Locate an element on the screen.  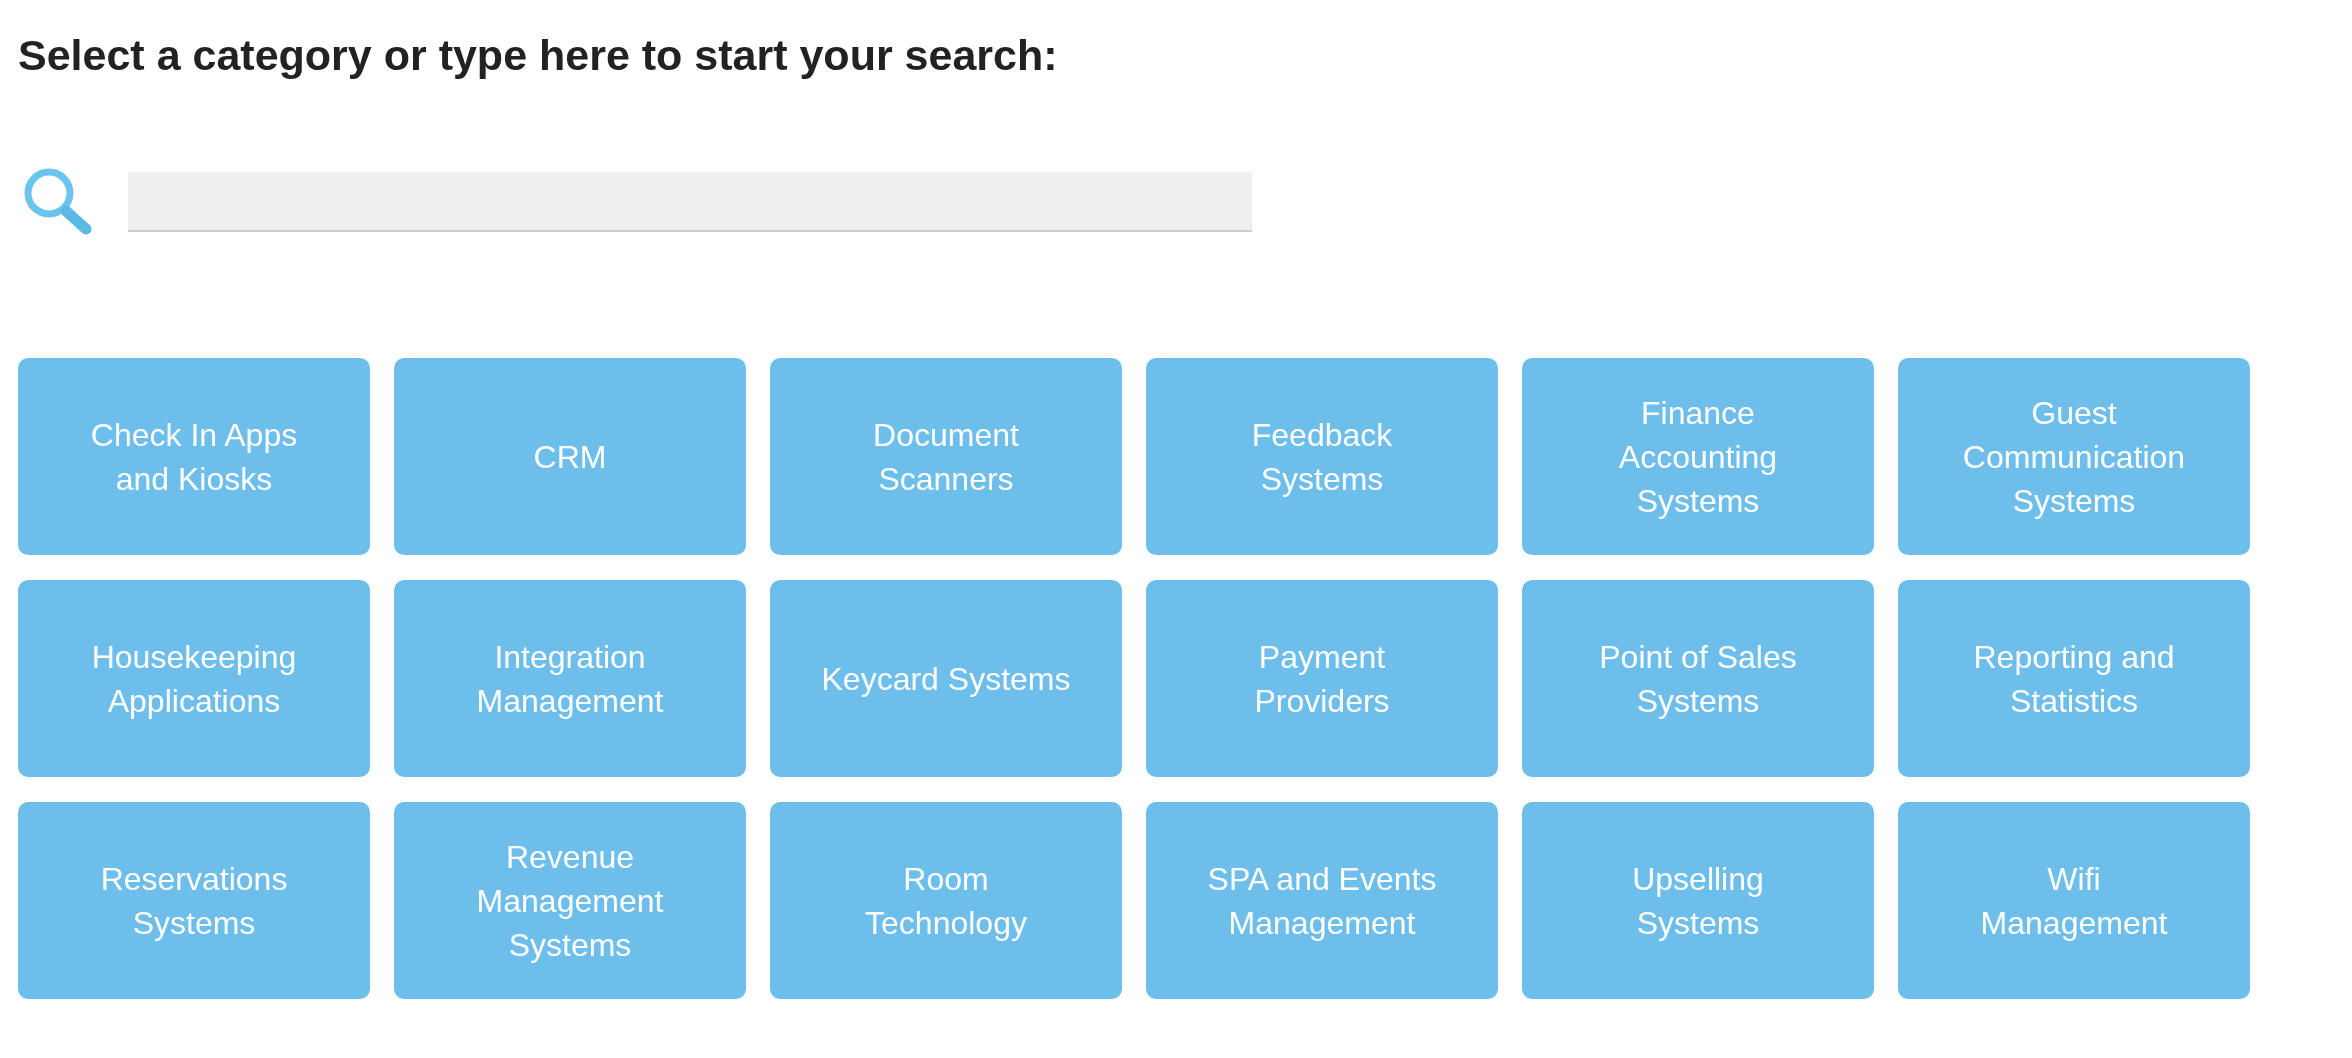
category-button: CRM is located at coordinates (570, 456).